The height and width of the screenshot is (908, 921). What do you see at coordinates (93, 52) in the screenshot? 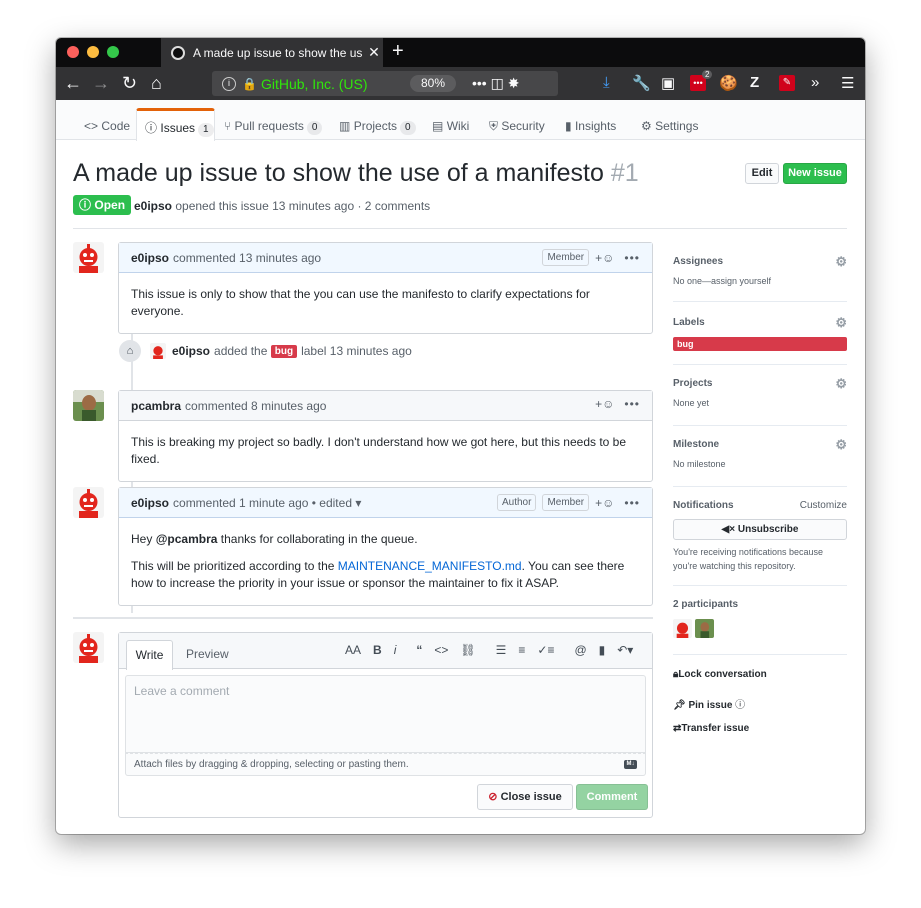
I see `minimize-window-button` at bounding box center [93, 52].